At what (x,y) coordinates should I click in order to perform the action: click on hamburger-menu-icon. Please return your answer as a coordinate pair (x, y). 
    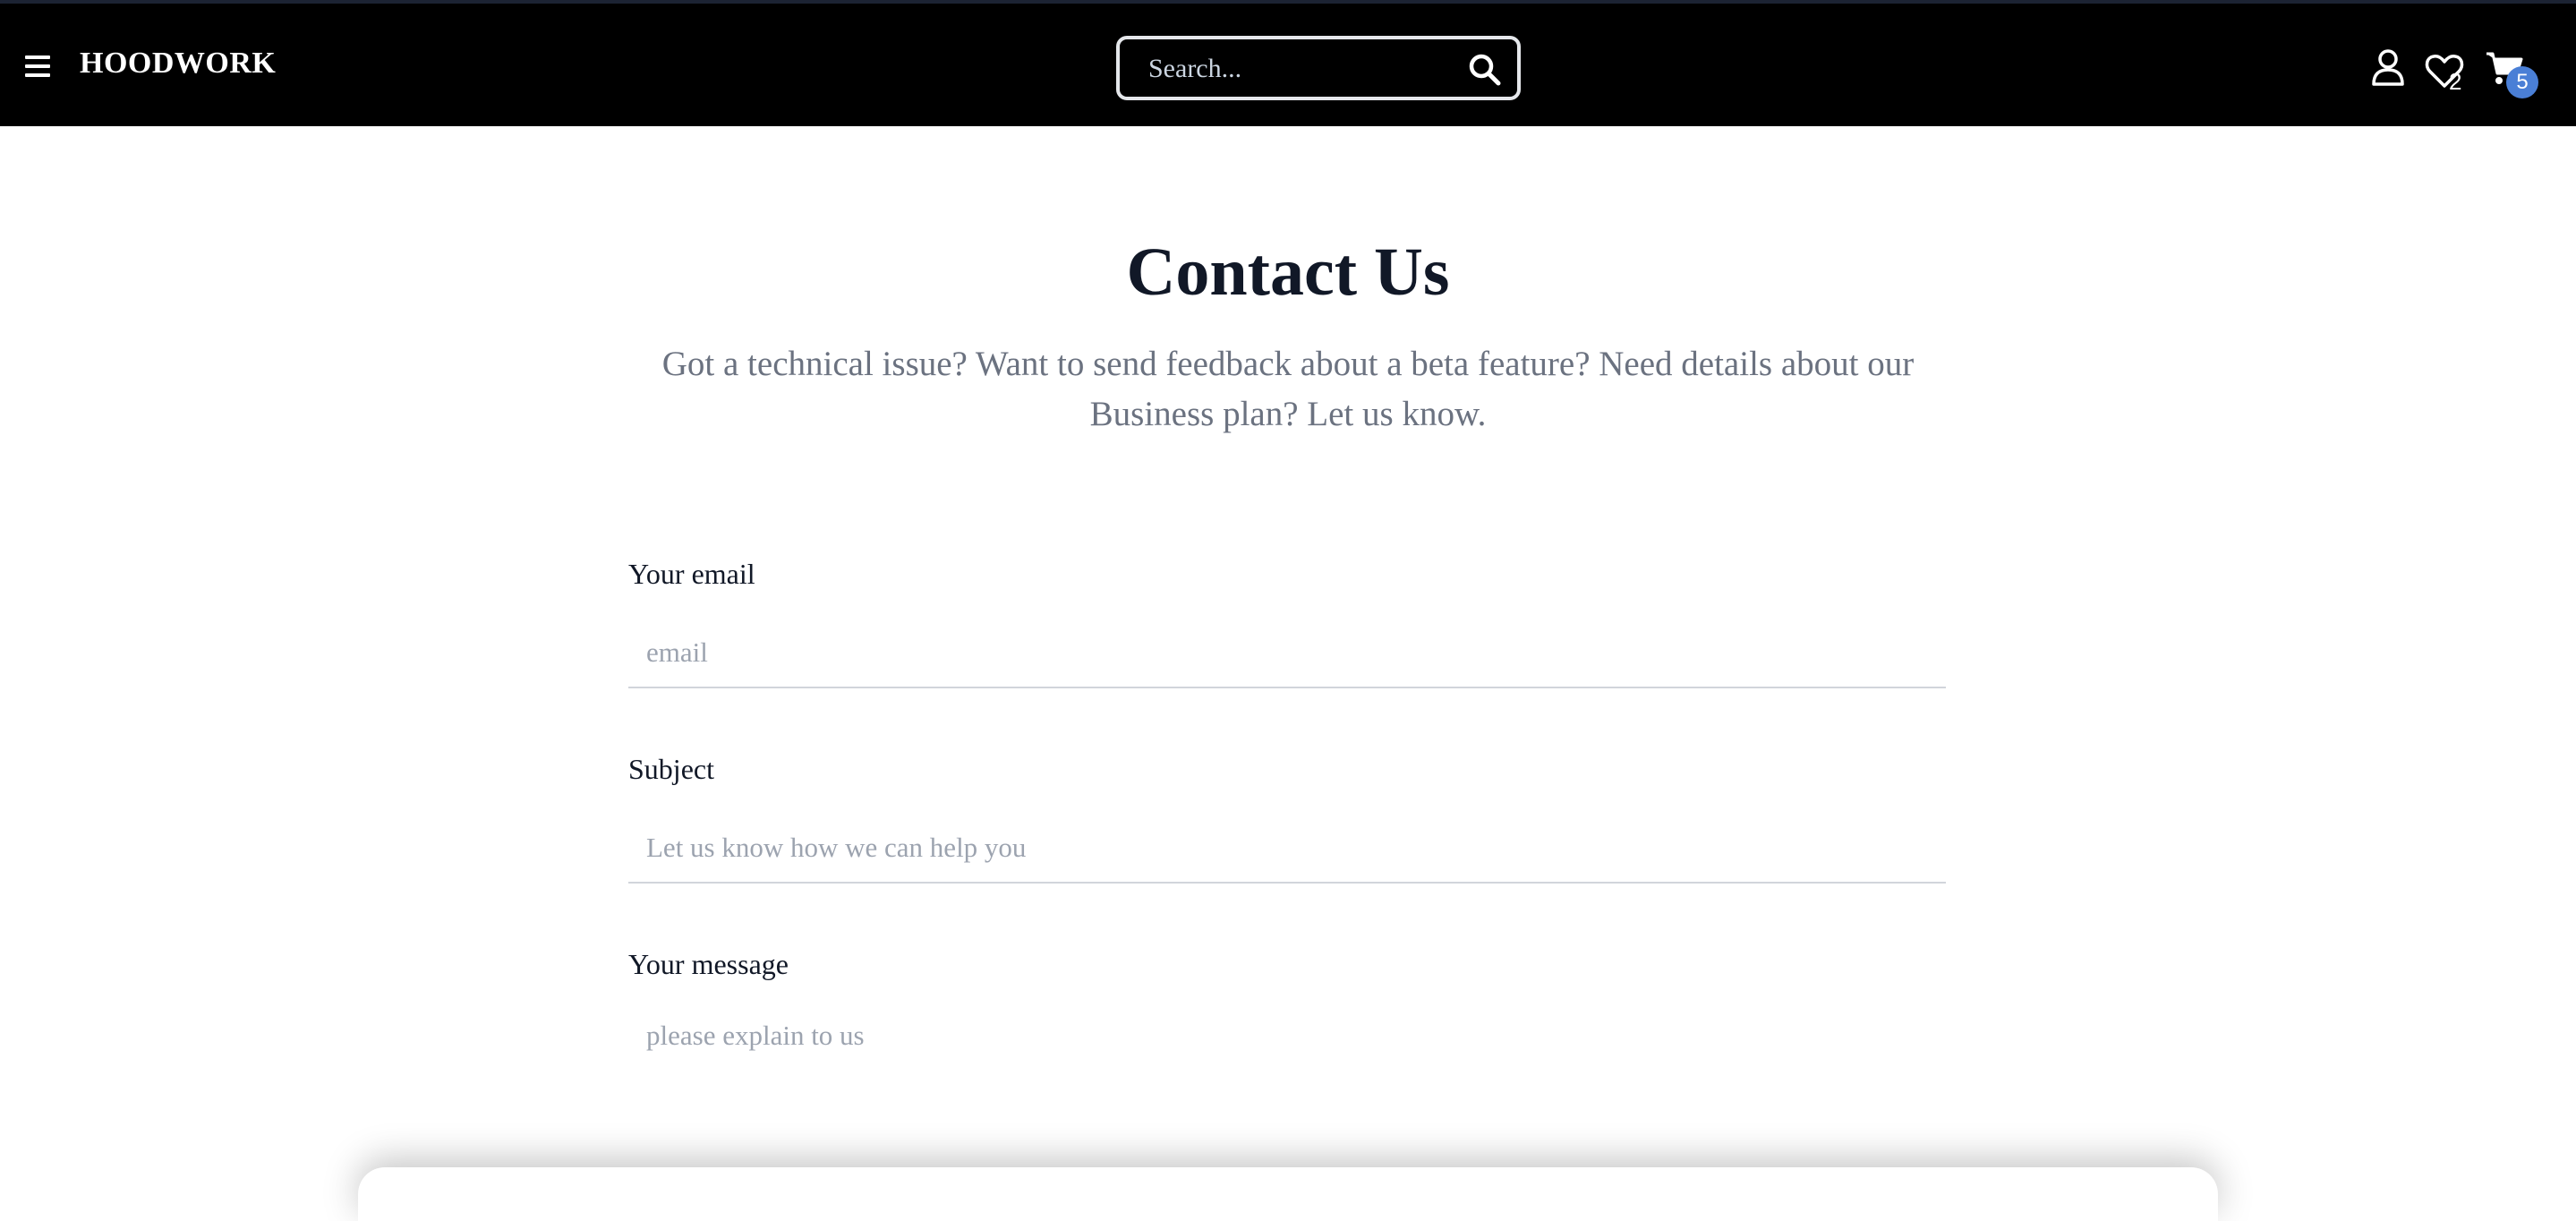
    Looking at the image, I should click on (39, 66).